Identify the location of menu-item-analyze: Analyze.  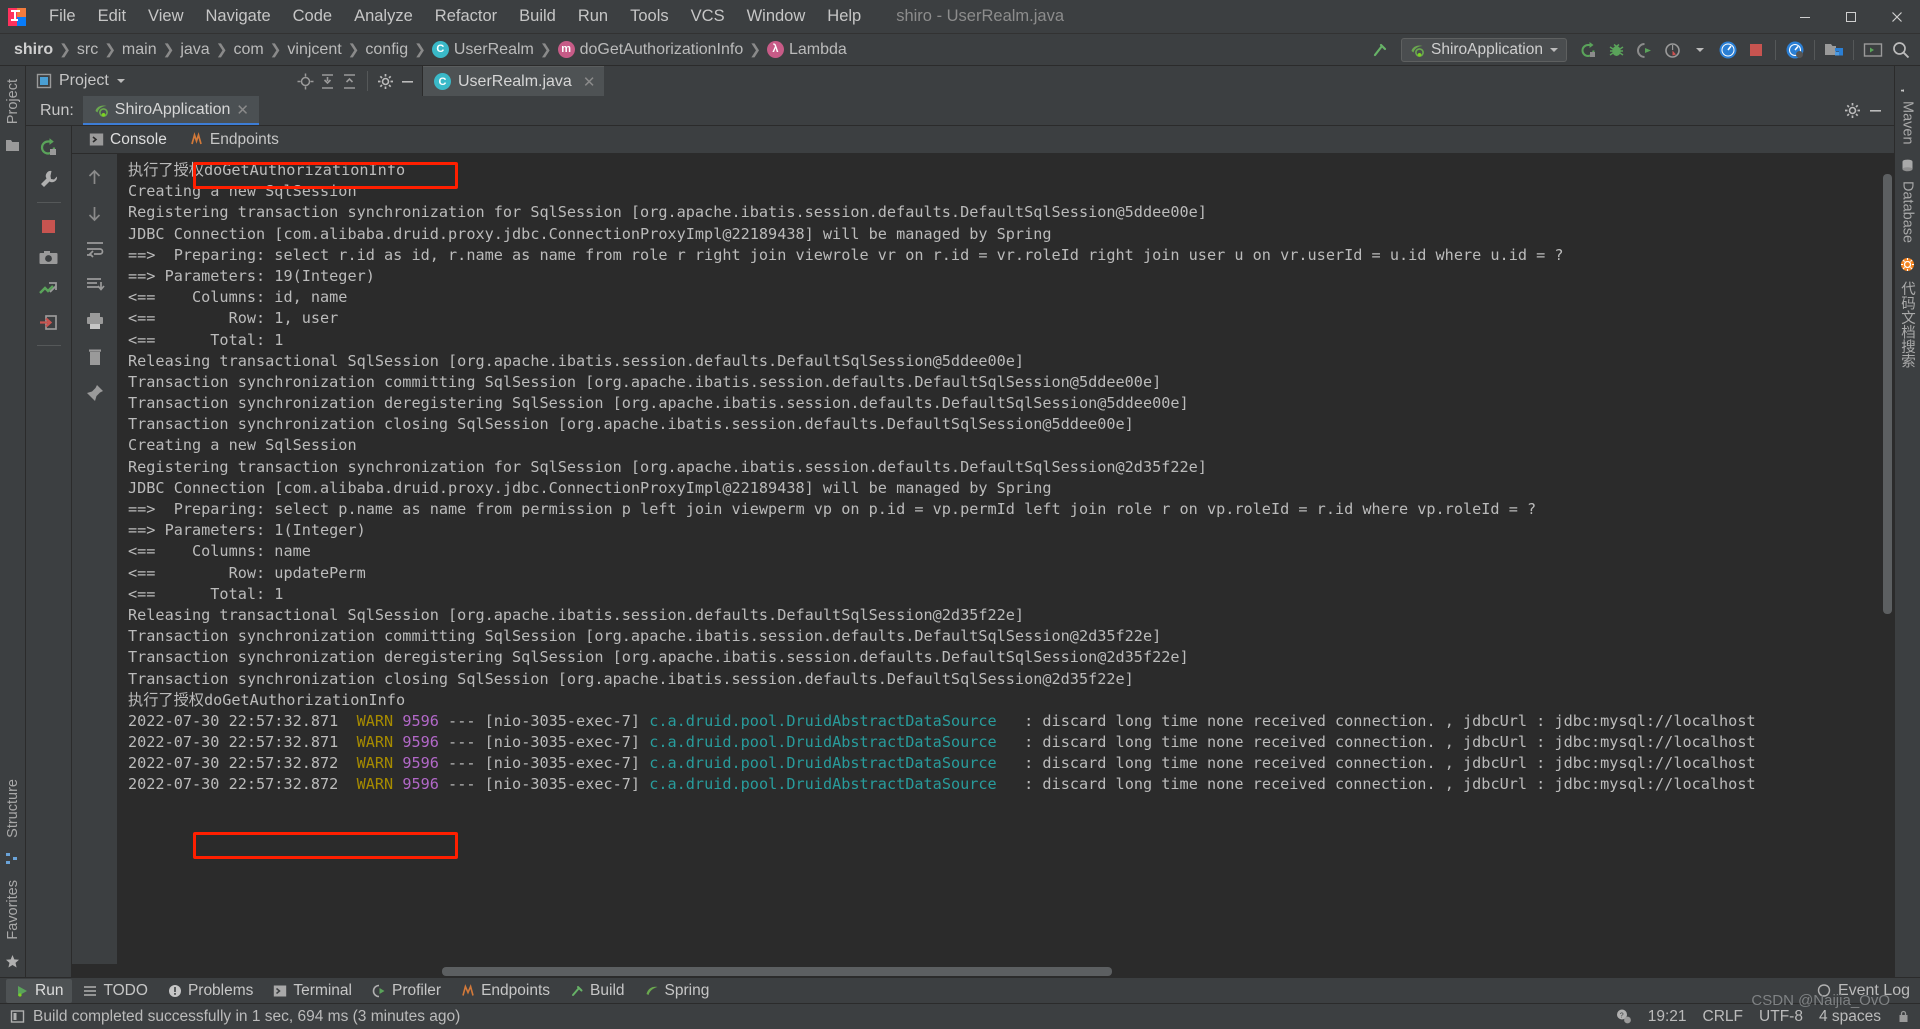
(383, 16).